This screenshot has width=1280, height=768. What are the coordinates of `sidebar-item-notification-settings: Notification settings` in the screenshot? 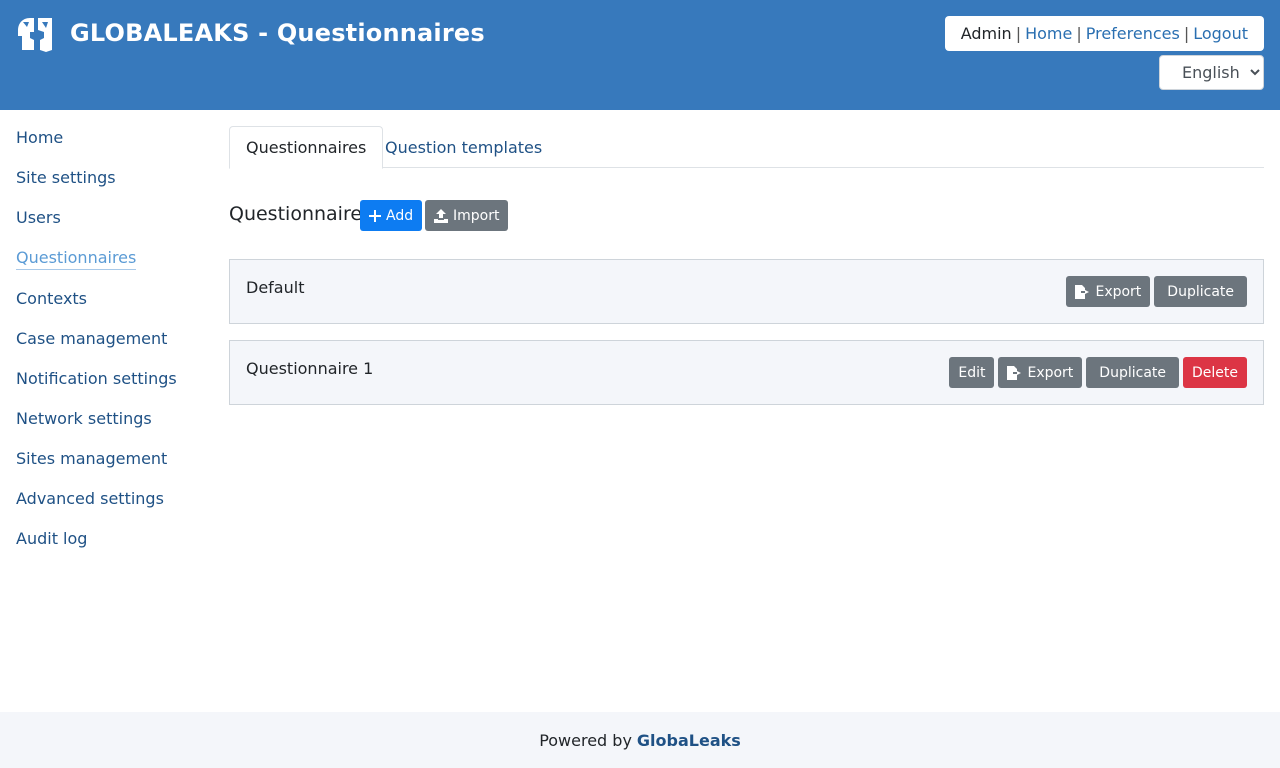 It's located at (96, 378).